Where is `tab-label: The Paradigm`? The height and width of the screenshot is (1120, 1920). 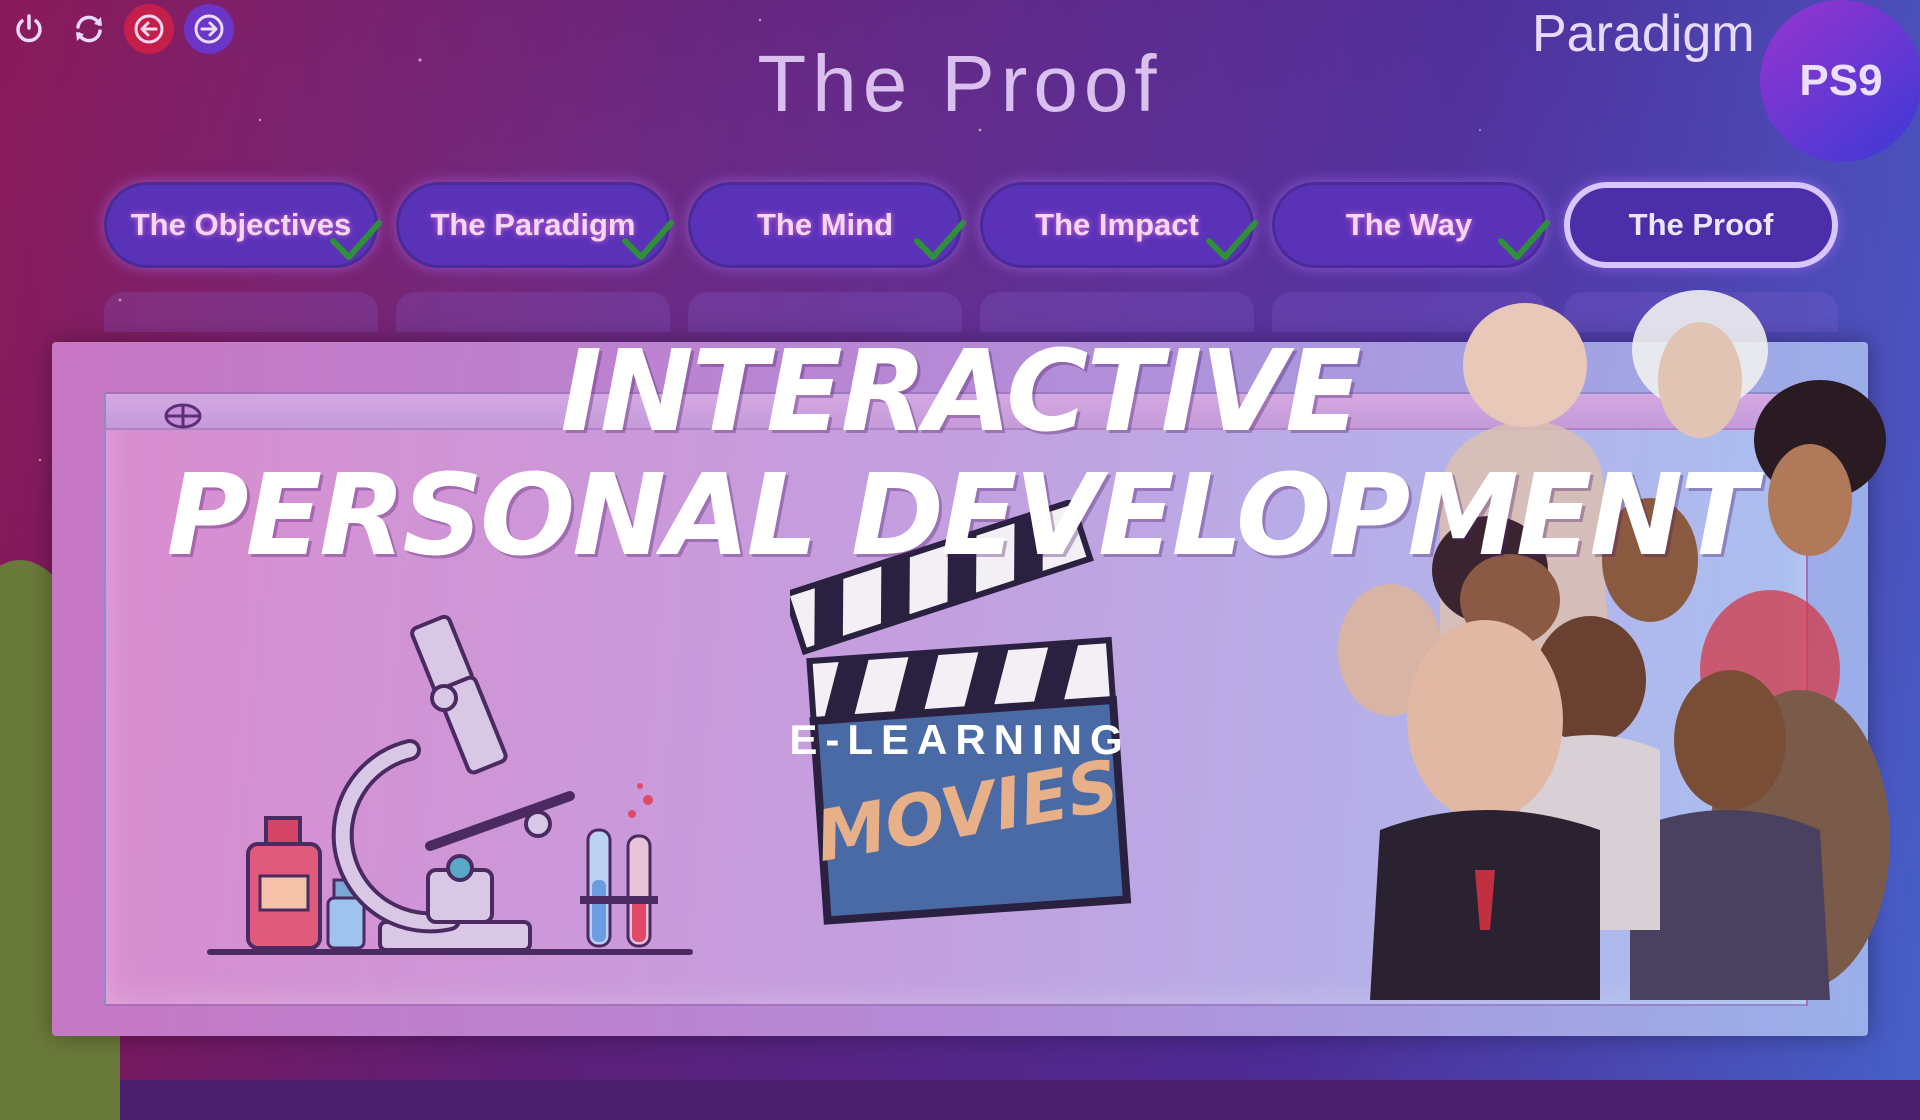
tab-label: The Paradigm is located at coordinates (533, 224).